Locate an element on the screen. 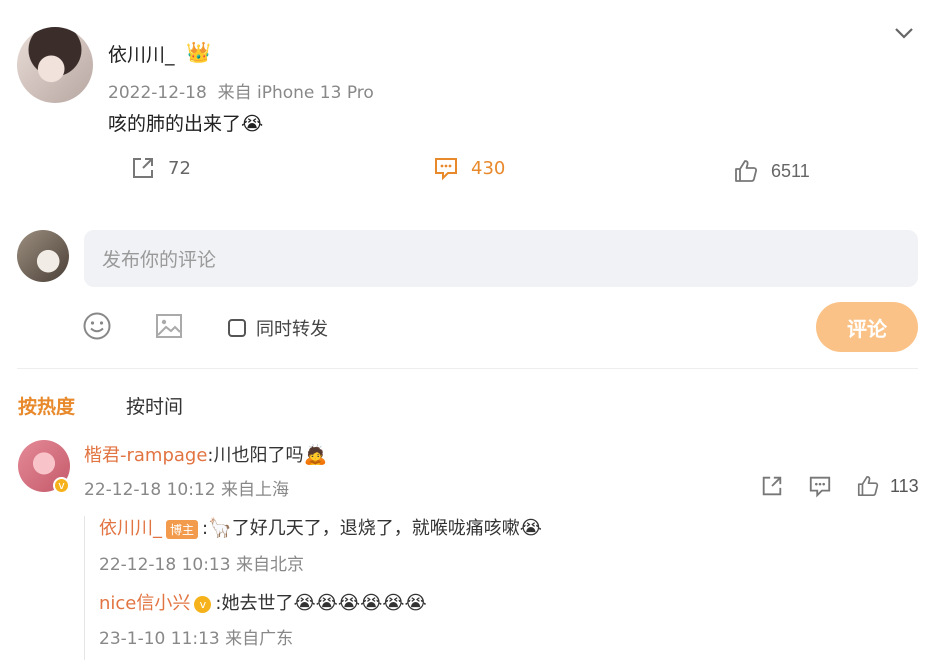 The width and height of the screenshot is (935, 660). comment-text: :川也阳了吗 is located at coordinates (255, 455).